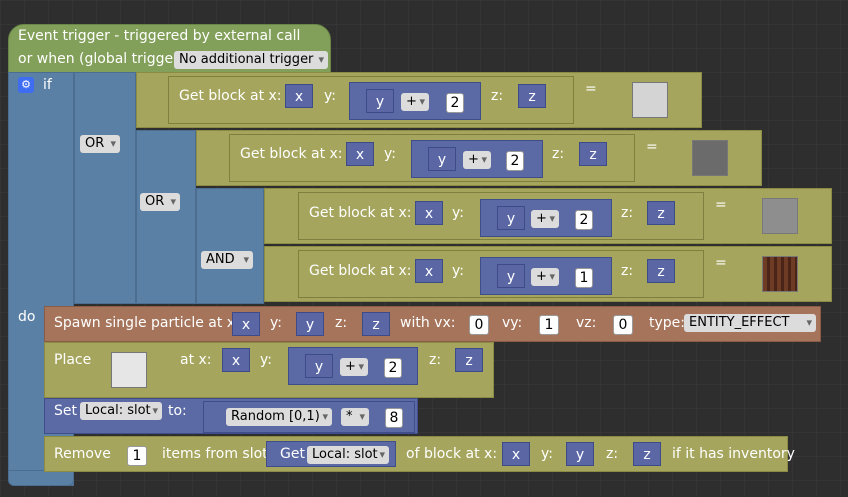 This screenshot has width=848, height=497. I want to click on trigger-dropdown: No additional trigger, so click(251, 60).